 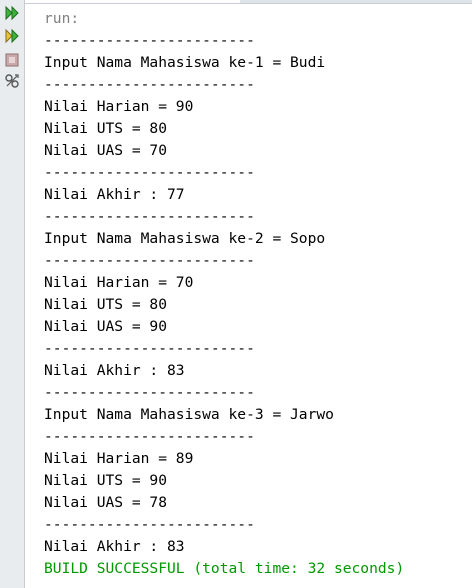 I want to click on output-line: Nilai UAS = 70, so click(x=106, y=150).